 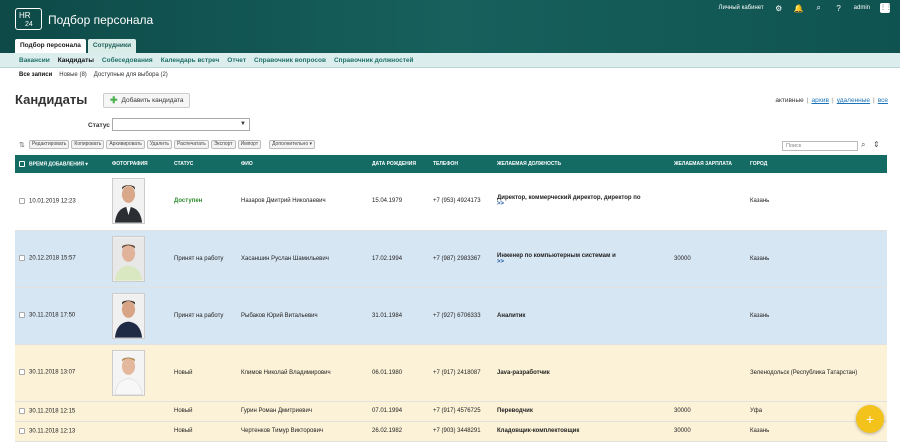 What do you see at coordinates (101, 125) in the screenshot?
I see `status-filter-label: Статус :` at bounding box center [101, 125].